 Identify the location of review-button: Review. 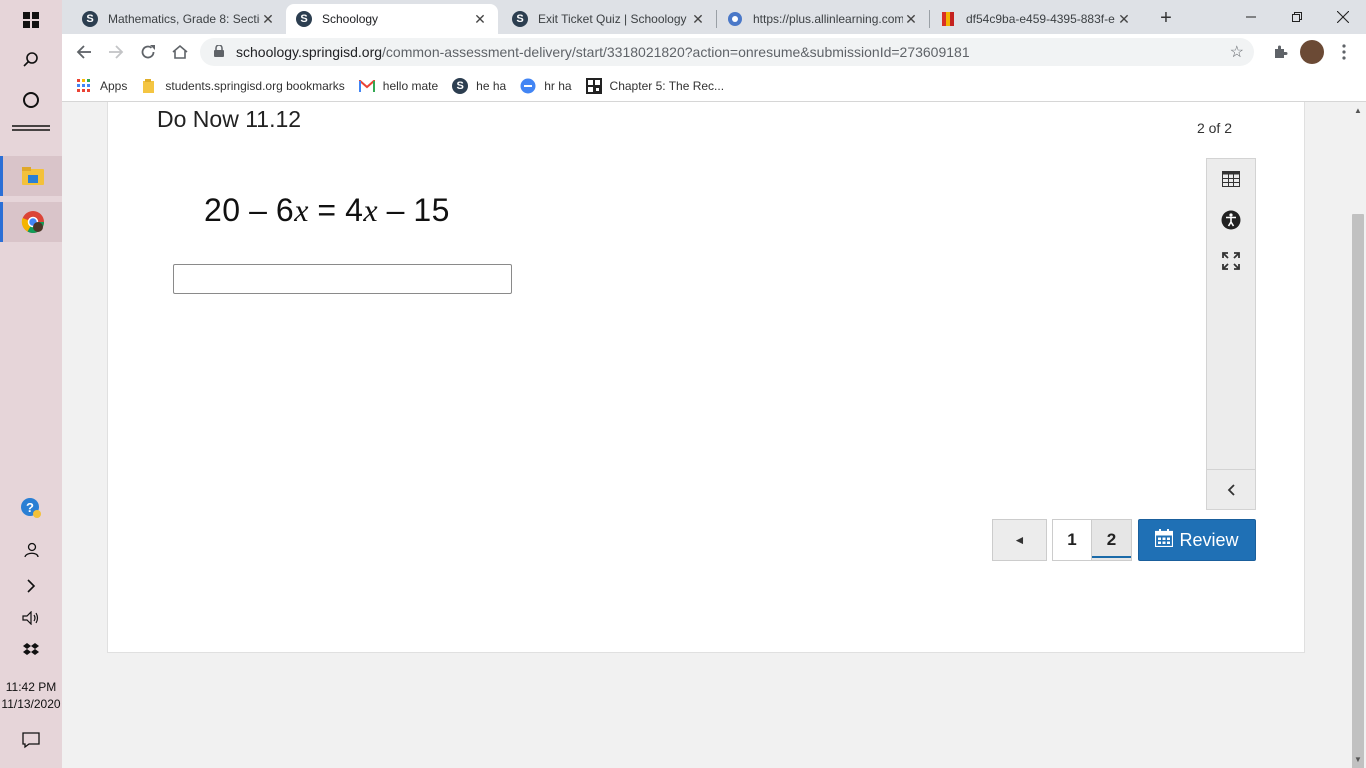
(1197, 540).